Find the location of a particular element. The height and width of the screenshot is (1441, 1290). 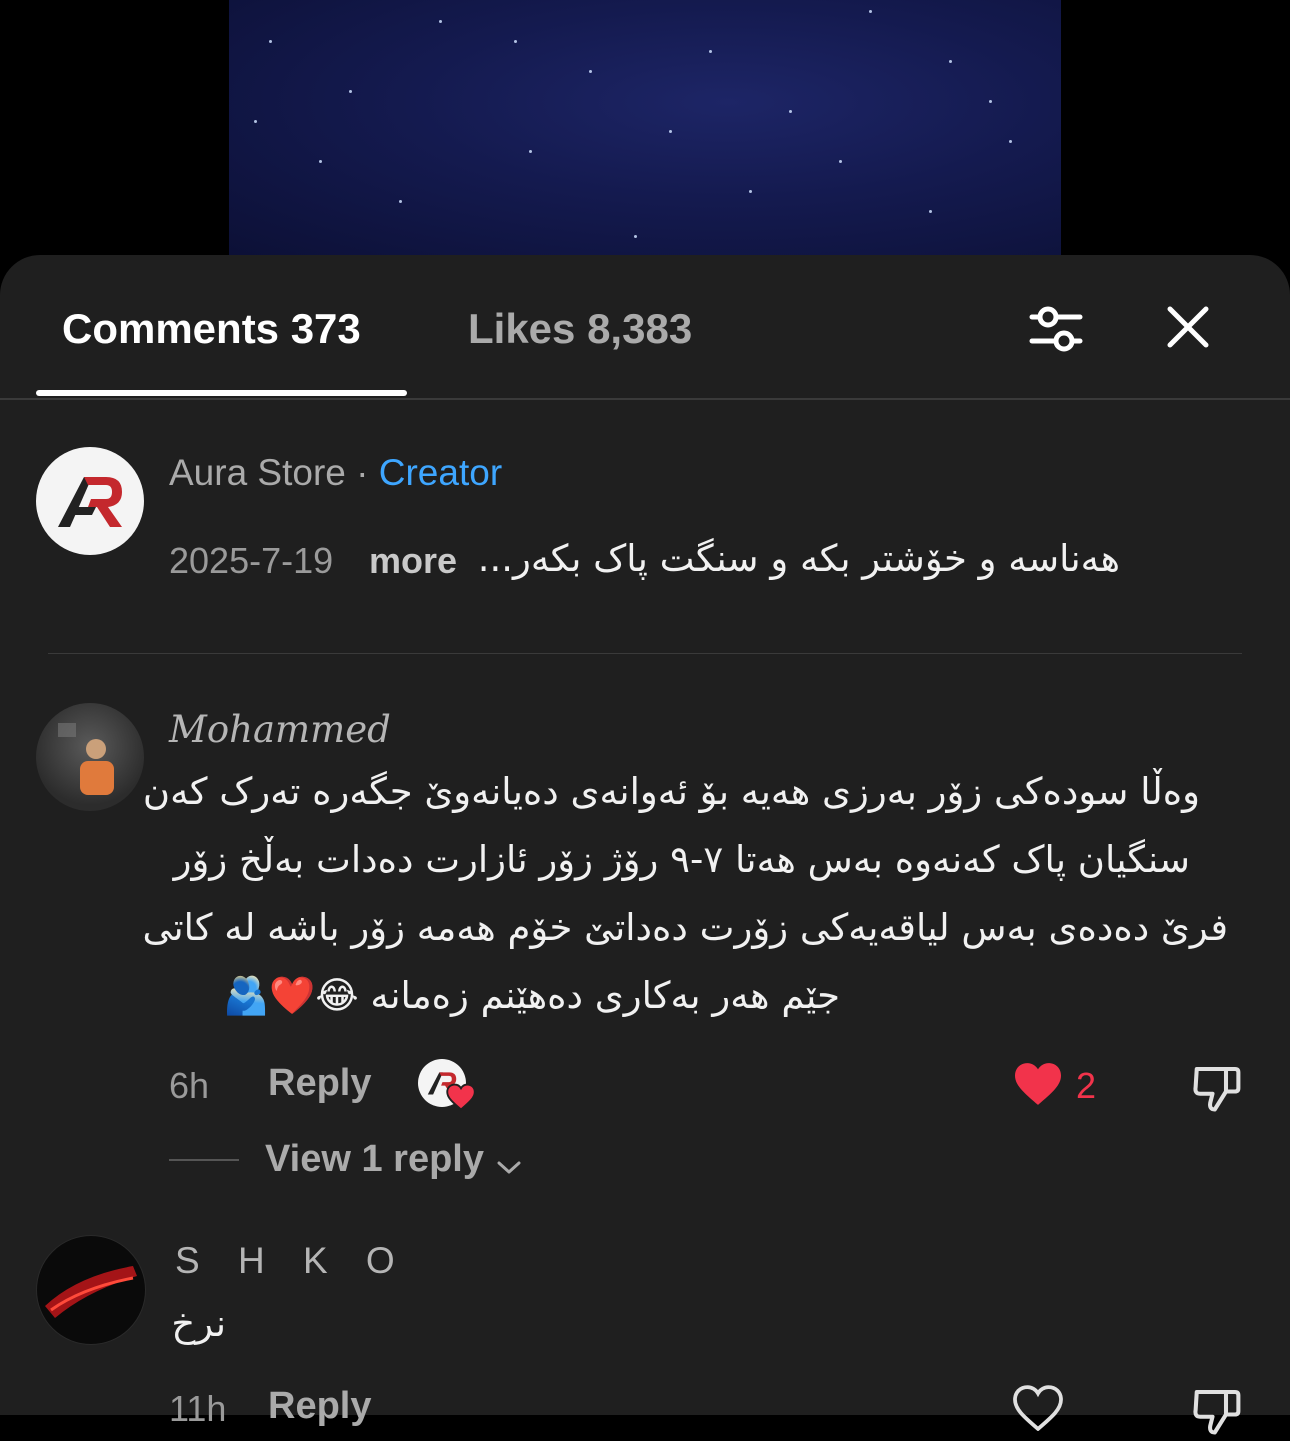

shko-avatar is located at coordinates (91, 1290).